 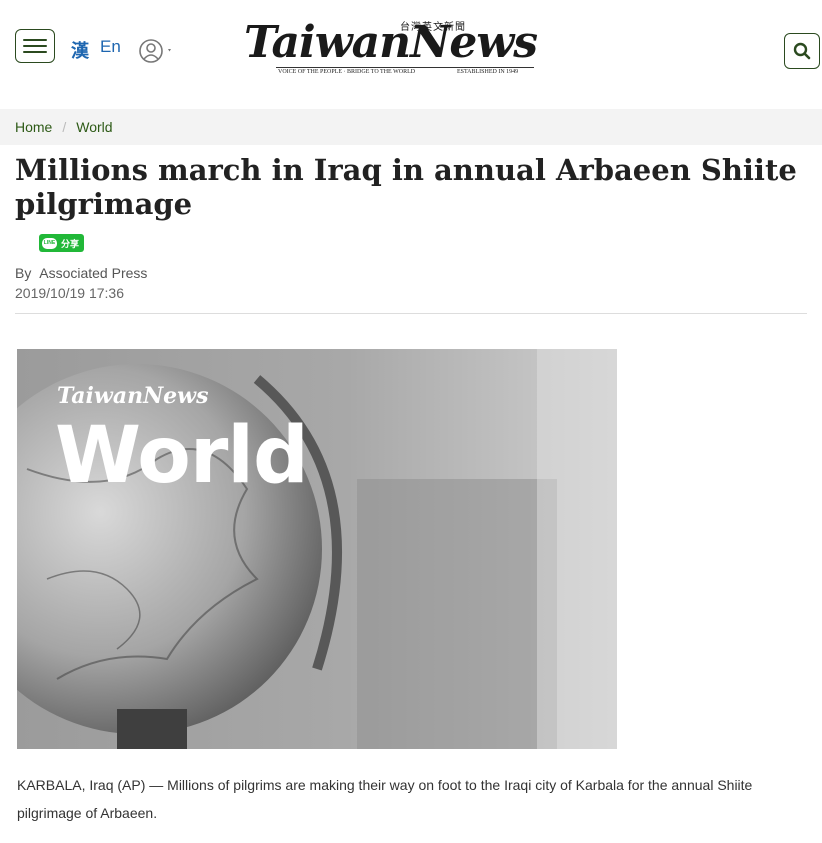 I want to click on language-chinese-link: 漢, so click(x=80, y=50).